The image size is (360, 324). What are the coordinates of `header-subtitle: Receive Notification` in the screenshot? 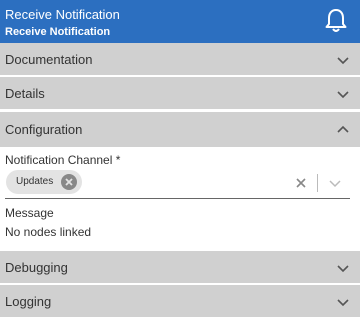 It's located at (58, 32).